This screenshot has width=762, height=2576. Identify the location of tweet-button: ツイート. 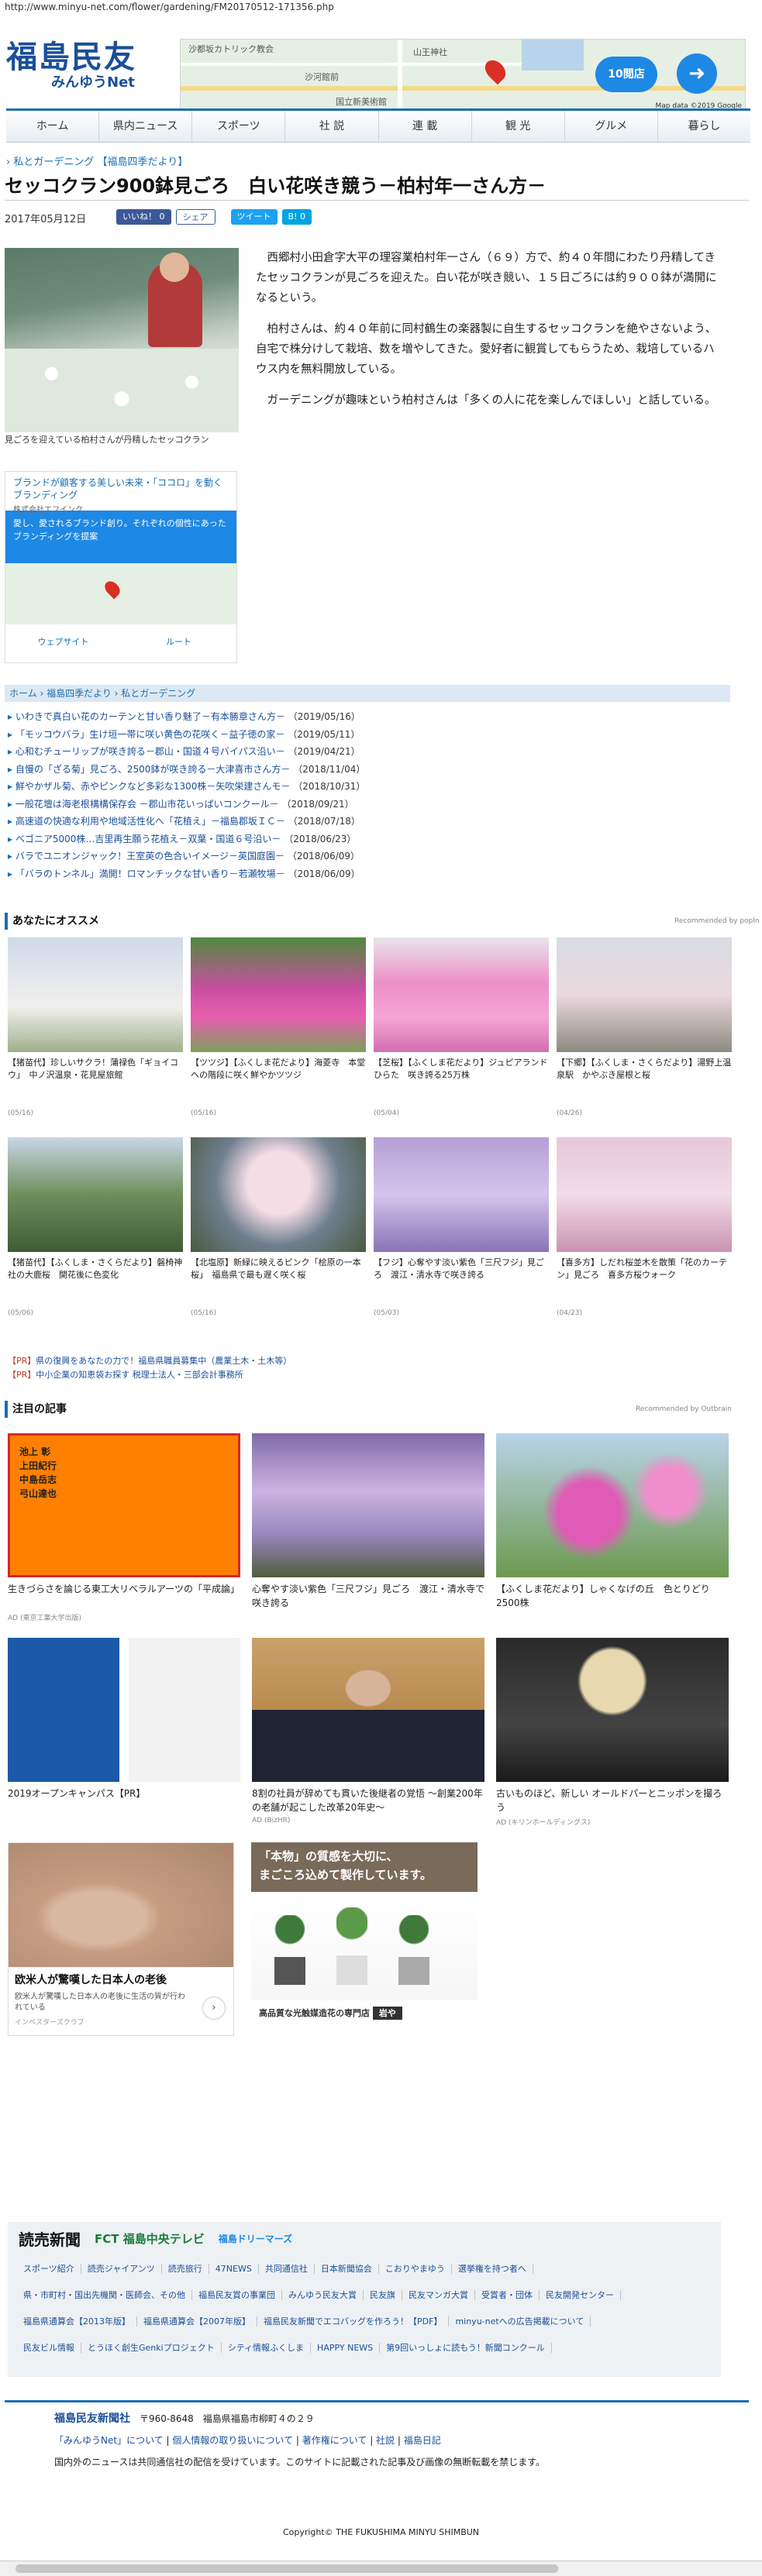
(254, 217).